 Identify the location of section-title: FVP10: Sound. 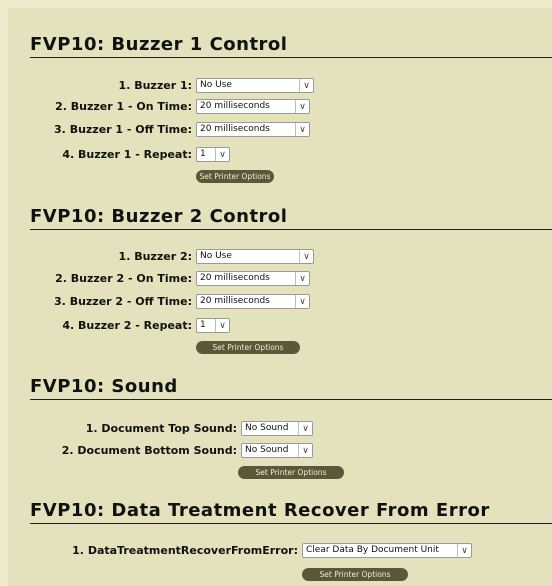
(291, 388).